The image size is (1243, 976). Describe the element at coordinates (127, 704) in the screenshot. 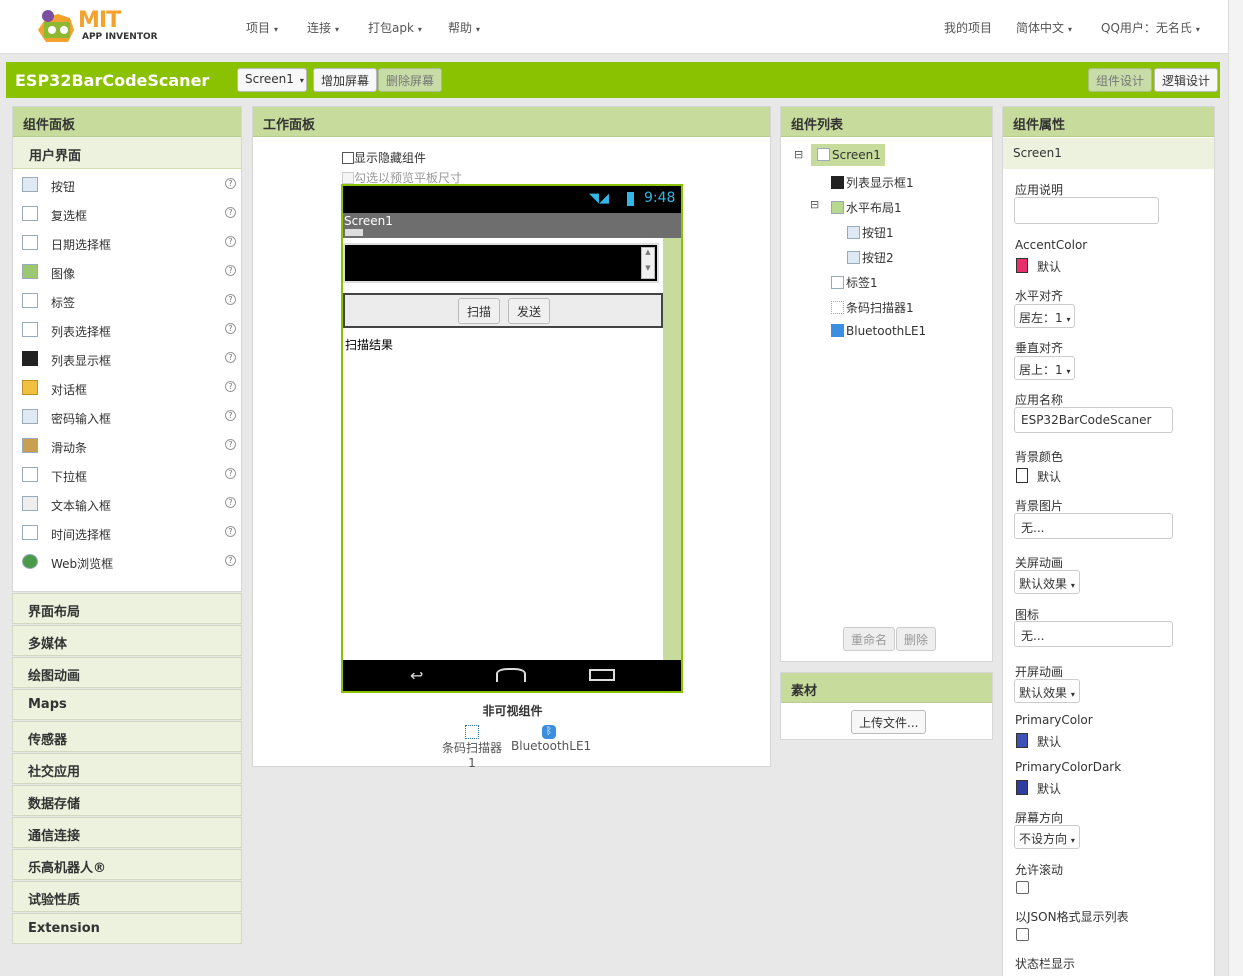

I see `category-maps: Maps` at that location.